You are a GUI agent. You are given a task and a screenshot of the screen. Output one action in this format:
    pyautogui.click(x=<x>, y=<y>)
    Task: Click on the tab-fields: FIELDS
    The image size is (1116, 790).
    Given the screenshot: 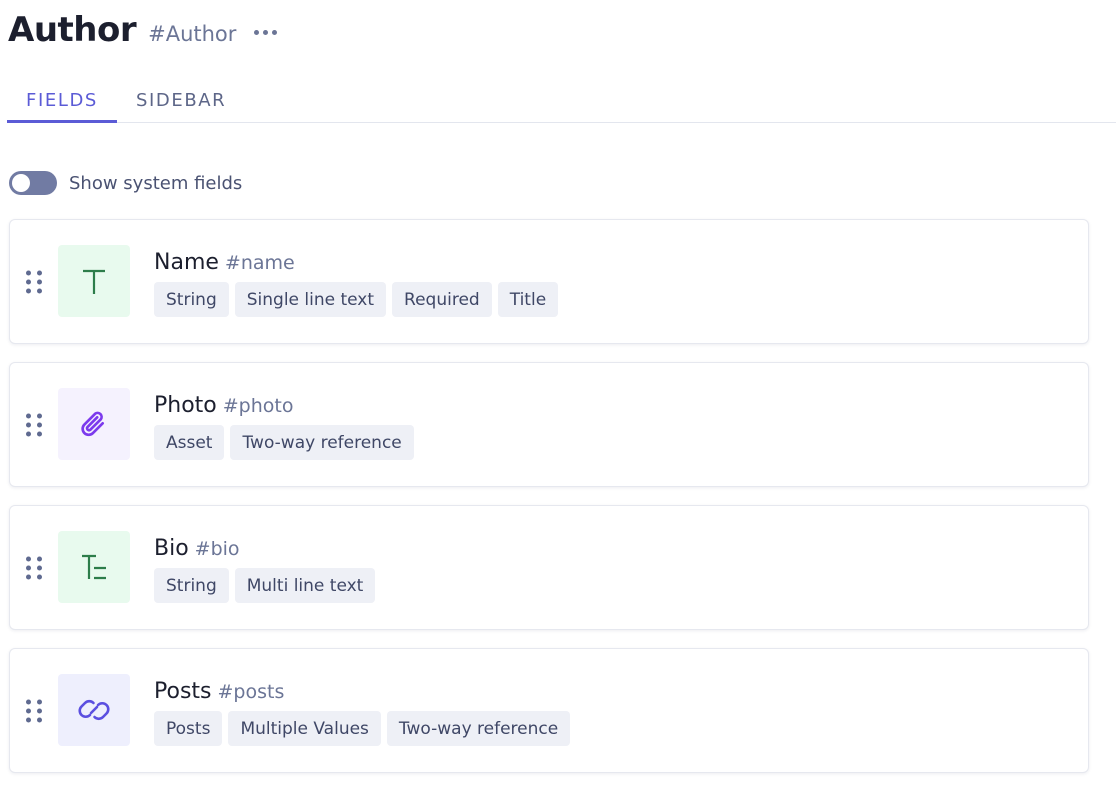 What is the action you would take?
    pyautogui.click(x=62, y=100)
    